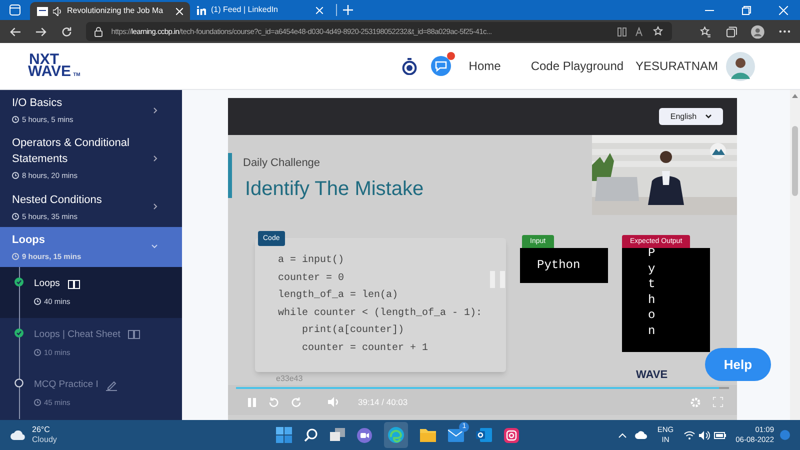  I want to click on restore-icon, so click(746, 10).